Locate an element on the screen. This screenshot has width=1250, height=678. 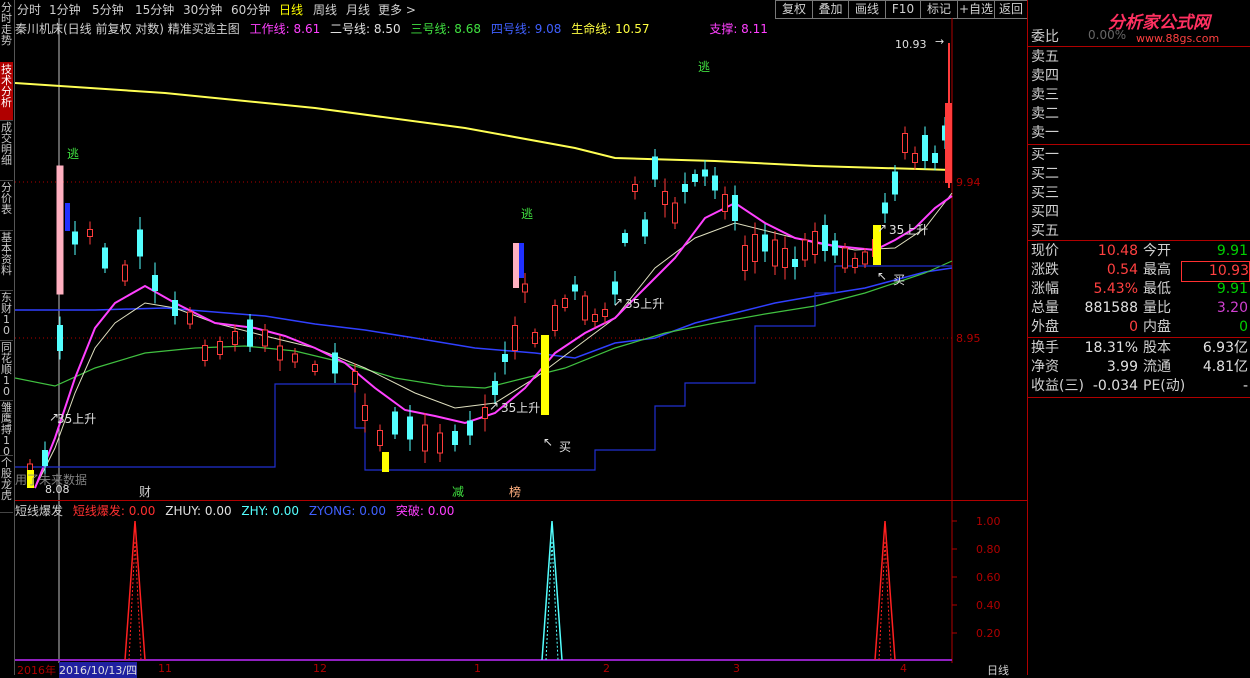
left-tab-3: 分价表 is located at coordinates (6, 205).